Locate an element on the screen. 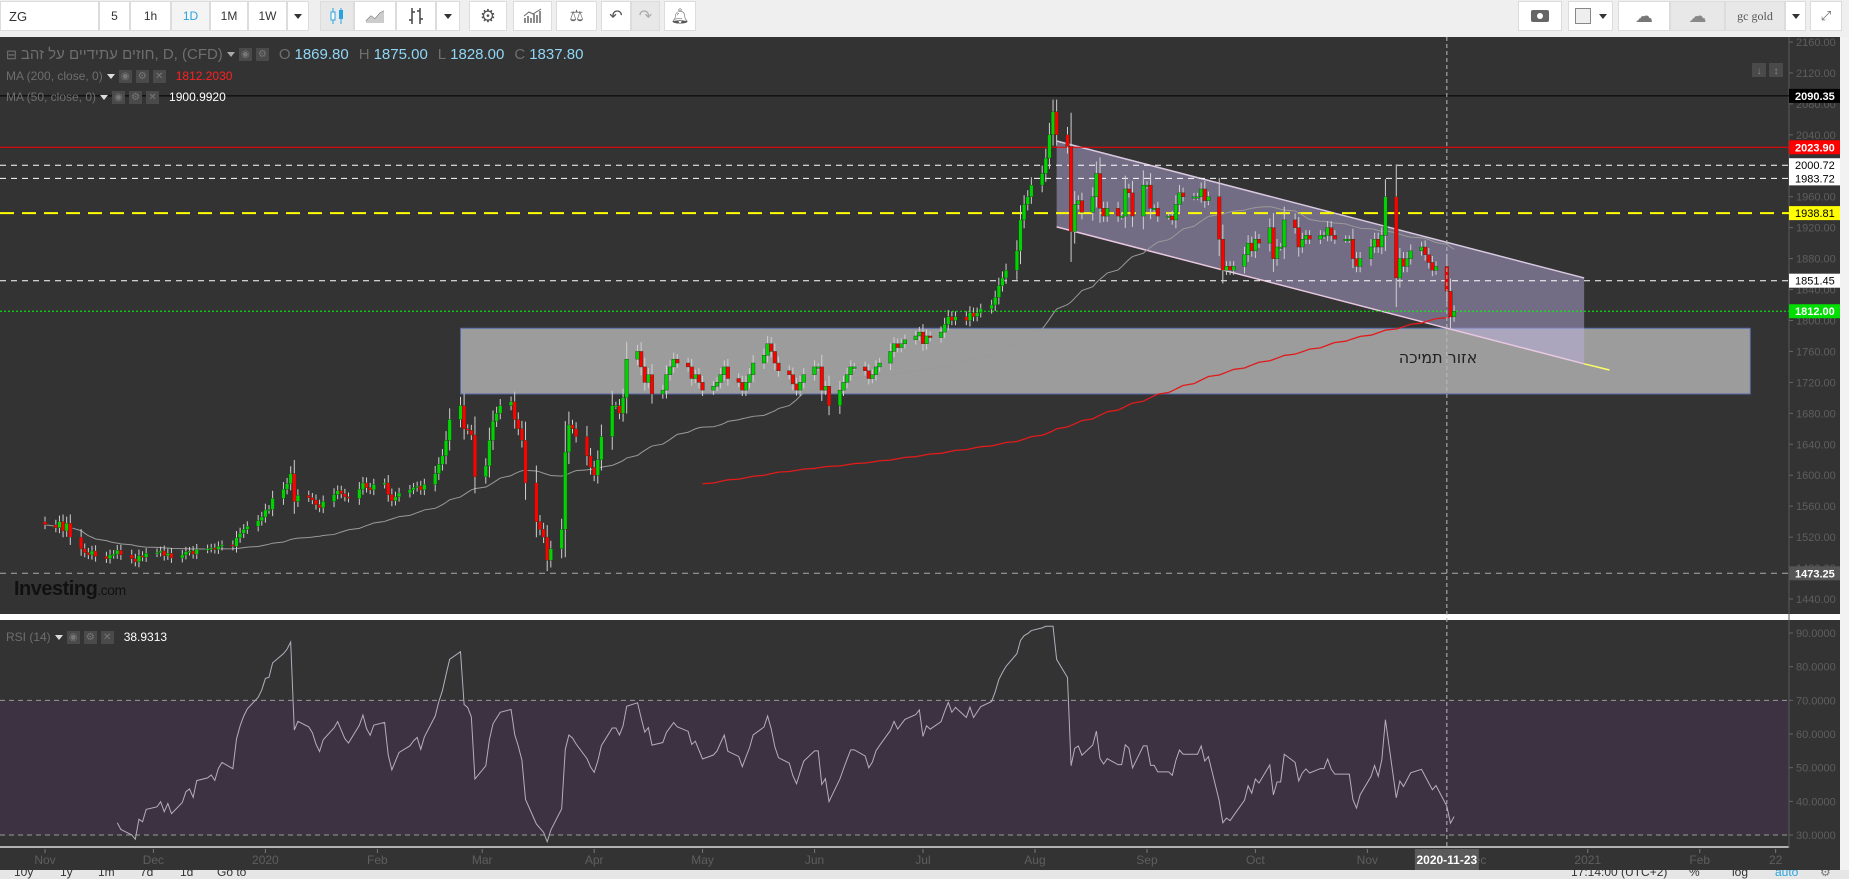 Image resolution: width=1849 pixels, height=879 pixels. range-1m-button: 1m is located at coordinates (106, 874).